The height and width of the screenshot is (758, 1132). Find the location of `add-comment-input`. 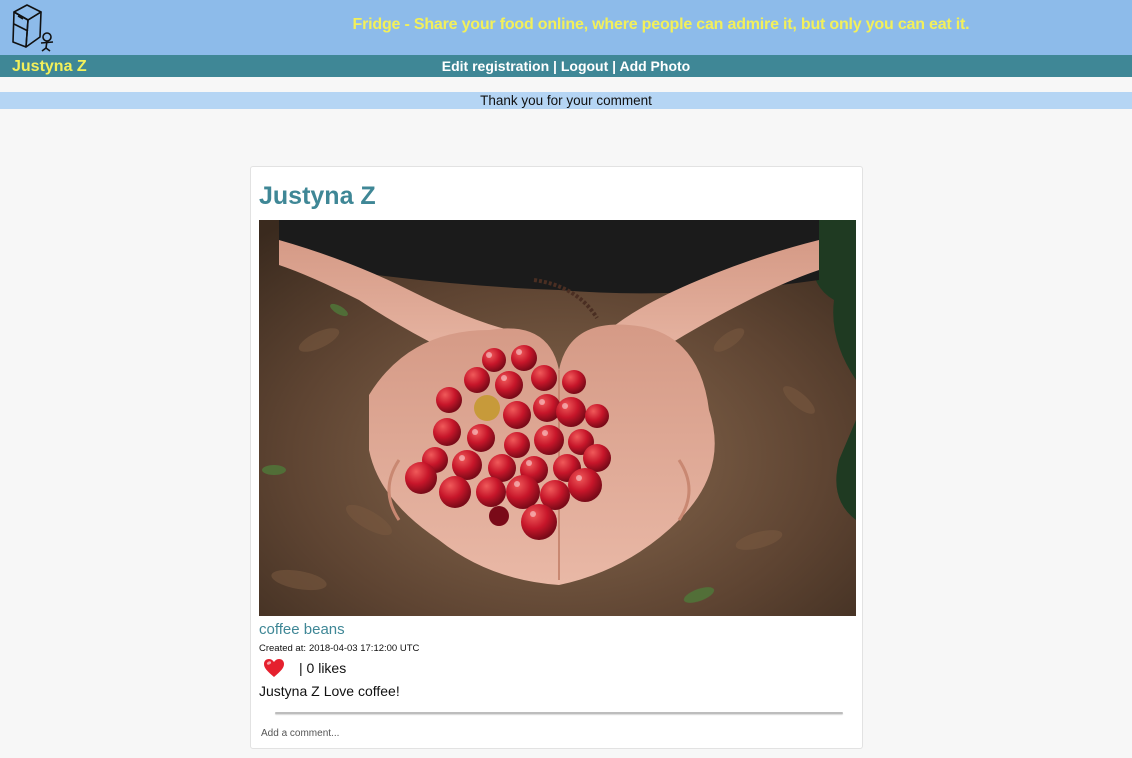

add-comment-input is located at coordinates (557, 727).